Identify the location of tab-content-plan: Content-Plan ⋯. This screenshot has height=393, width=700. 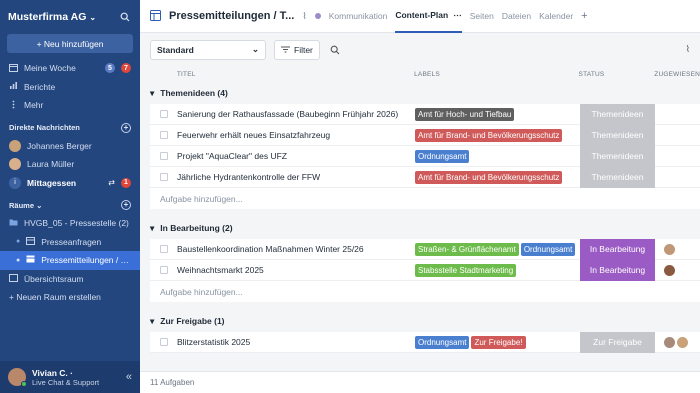
(428, 16).